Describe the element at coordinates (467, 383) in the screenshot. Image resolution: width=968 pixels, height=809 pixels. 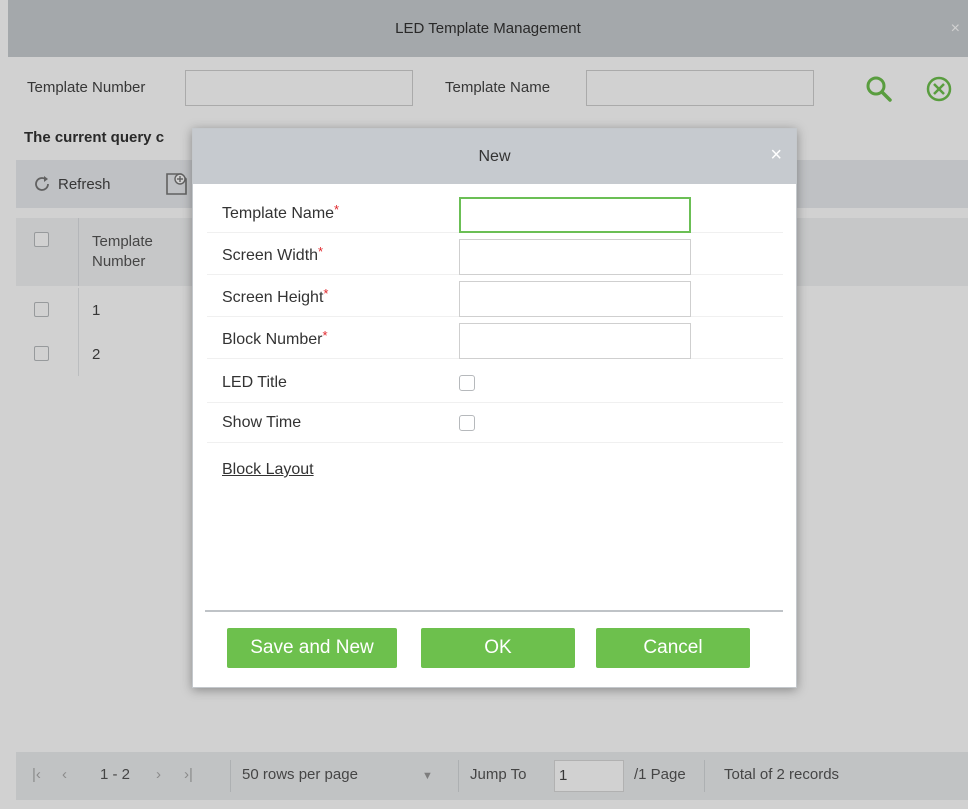
I see `led-title-checkbox` at that location.